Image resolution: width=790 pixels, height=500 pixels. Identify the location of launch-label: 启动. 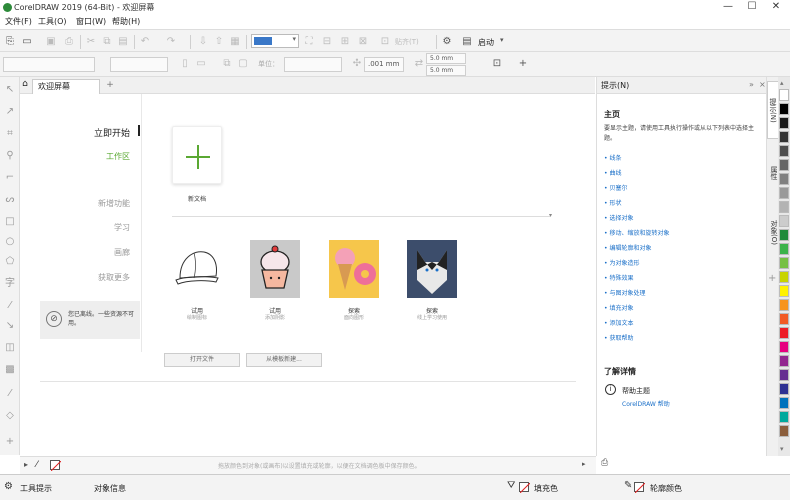
(486, 42).